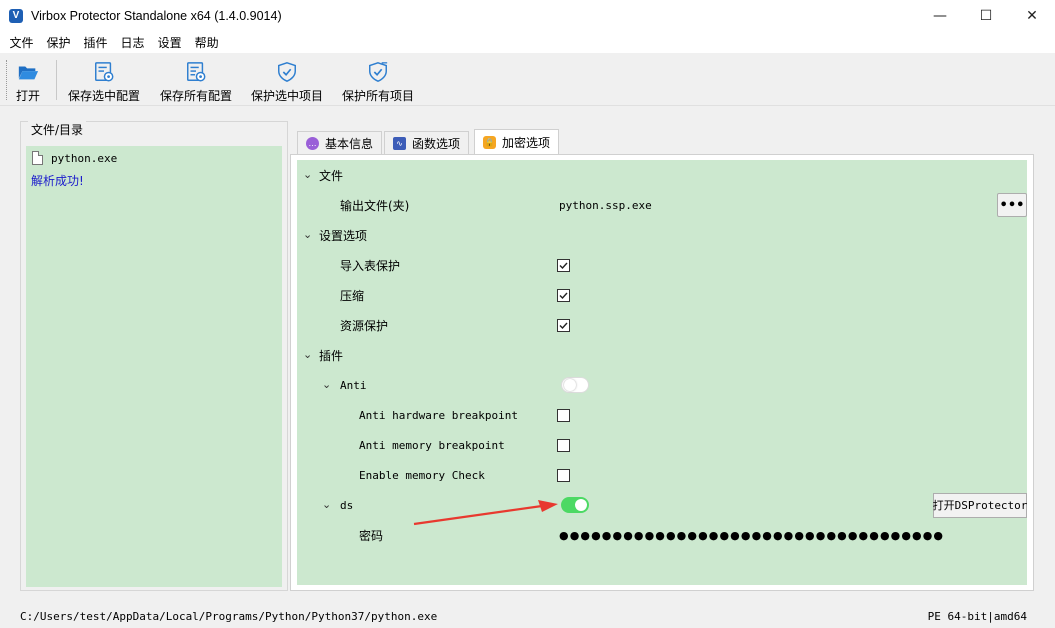 This screenshot has width=1055, height=628. Describe the element at coordinates (662, 205) in the screenshot. I see `row-output-file: 输出文件(夹) python.ssp.exe •••` at that location.